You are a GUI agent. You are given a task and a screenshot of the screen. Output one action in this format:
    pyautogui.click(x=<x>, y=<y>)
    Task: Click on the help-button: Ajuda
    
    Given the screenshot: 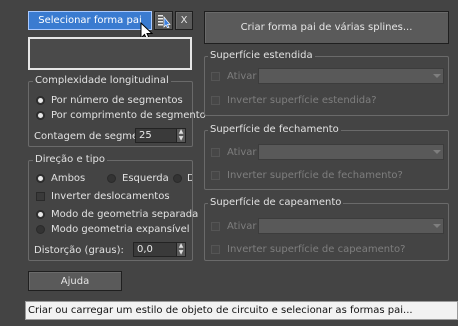 What is the action you would take?
    pyautogui.click(x=75, y=281)
    